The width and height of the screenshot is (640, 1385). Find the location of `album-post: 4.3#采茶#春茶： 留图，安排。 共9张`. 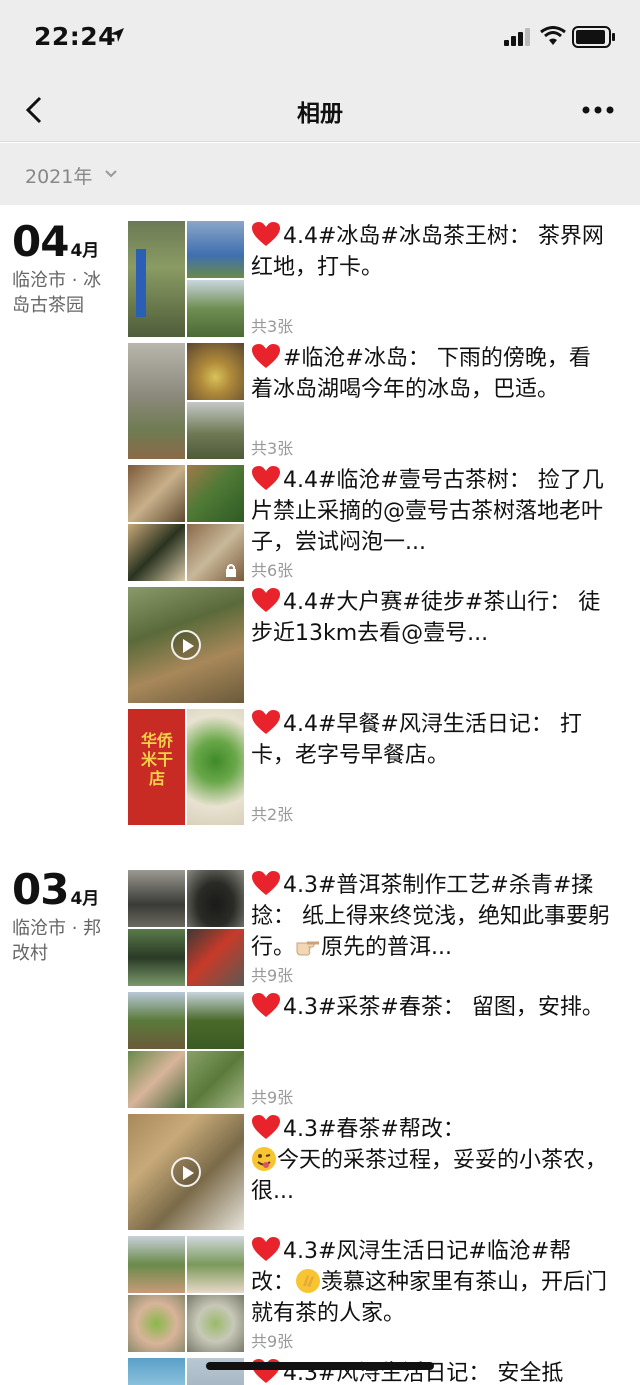

album-post: 4.3#采茶#春茶： 留图，安排。 共9张 is located at coordinates (373, 1050).